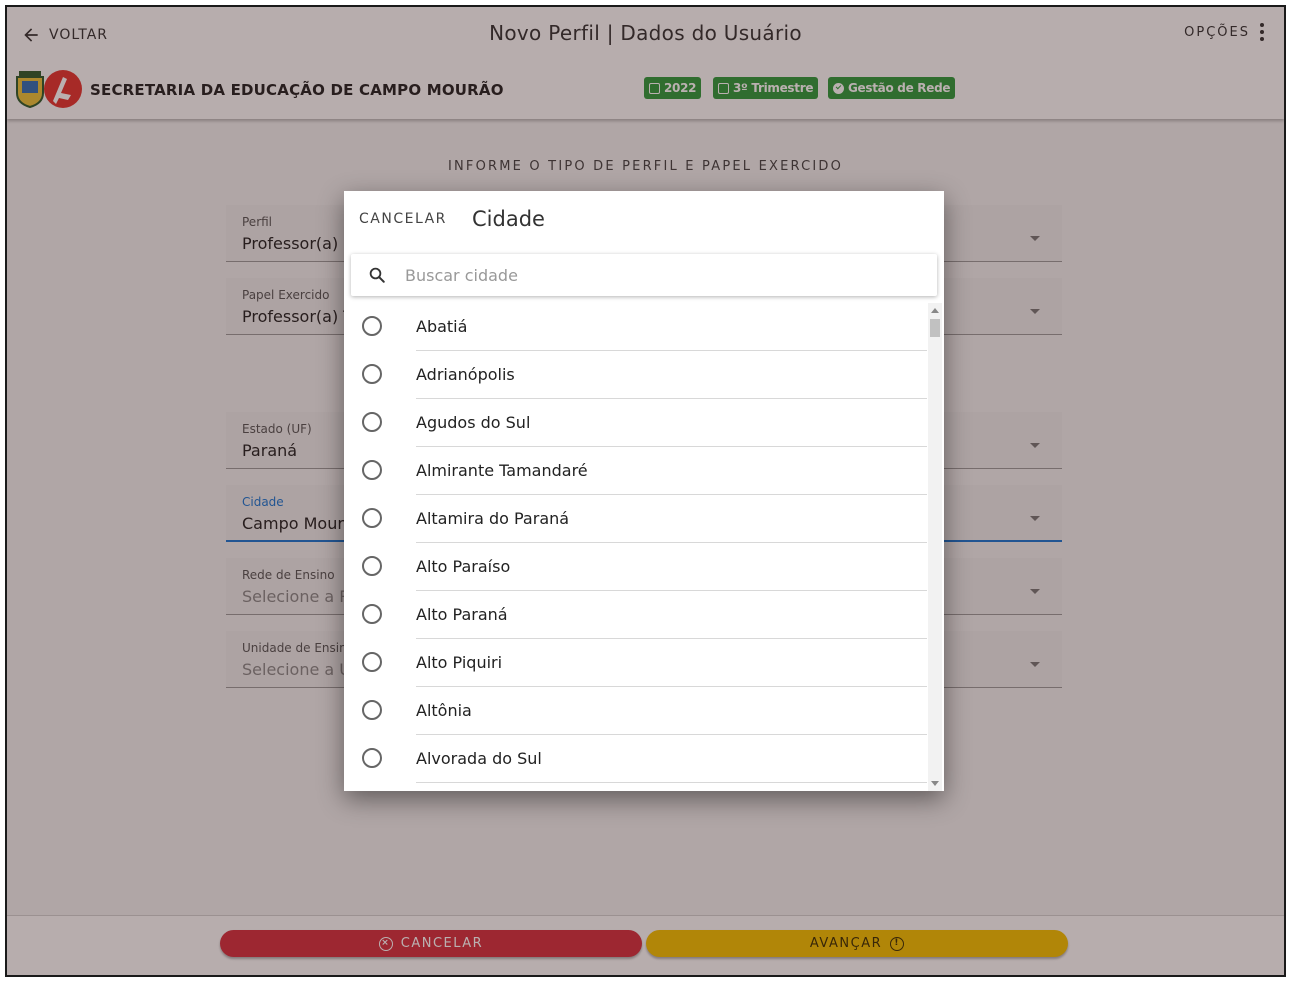  I want to click on city-name: Adrianópolis, so click(671, 375).